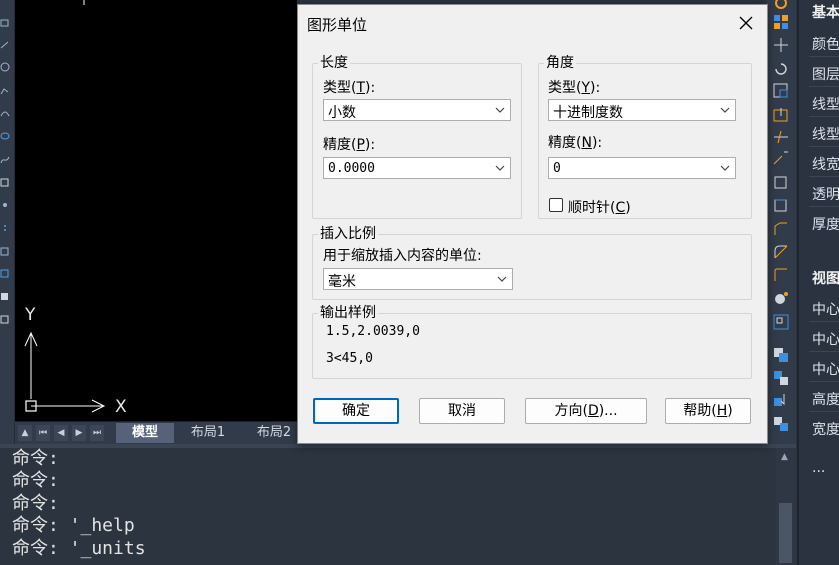 This screenshot has height=565, width=839. I want to click on line-tool-icon, so click(5, 45).